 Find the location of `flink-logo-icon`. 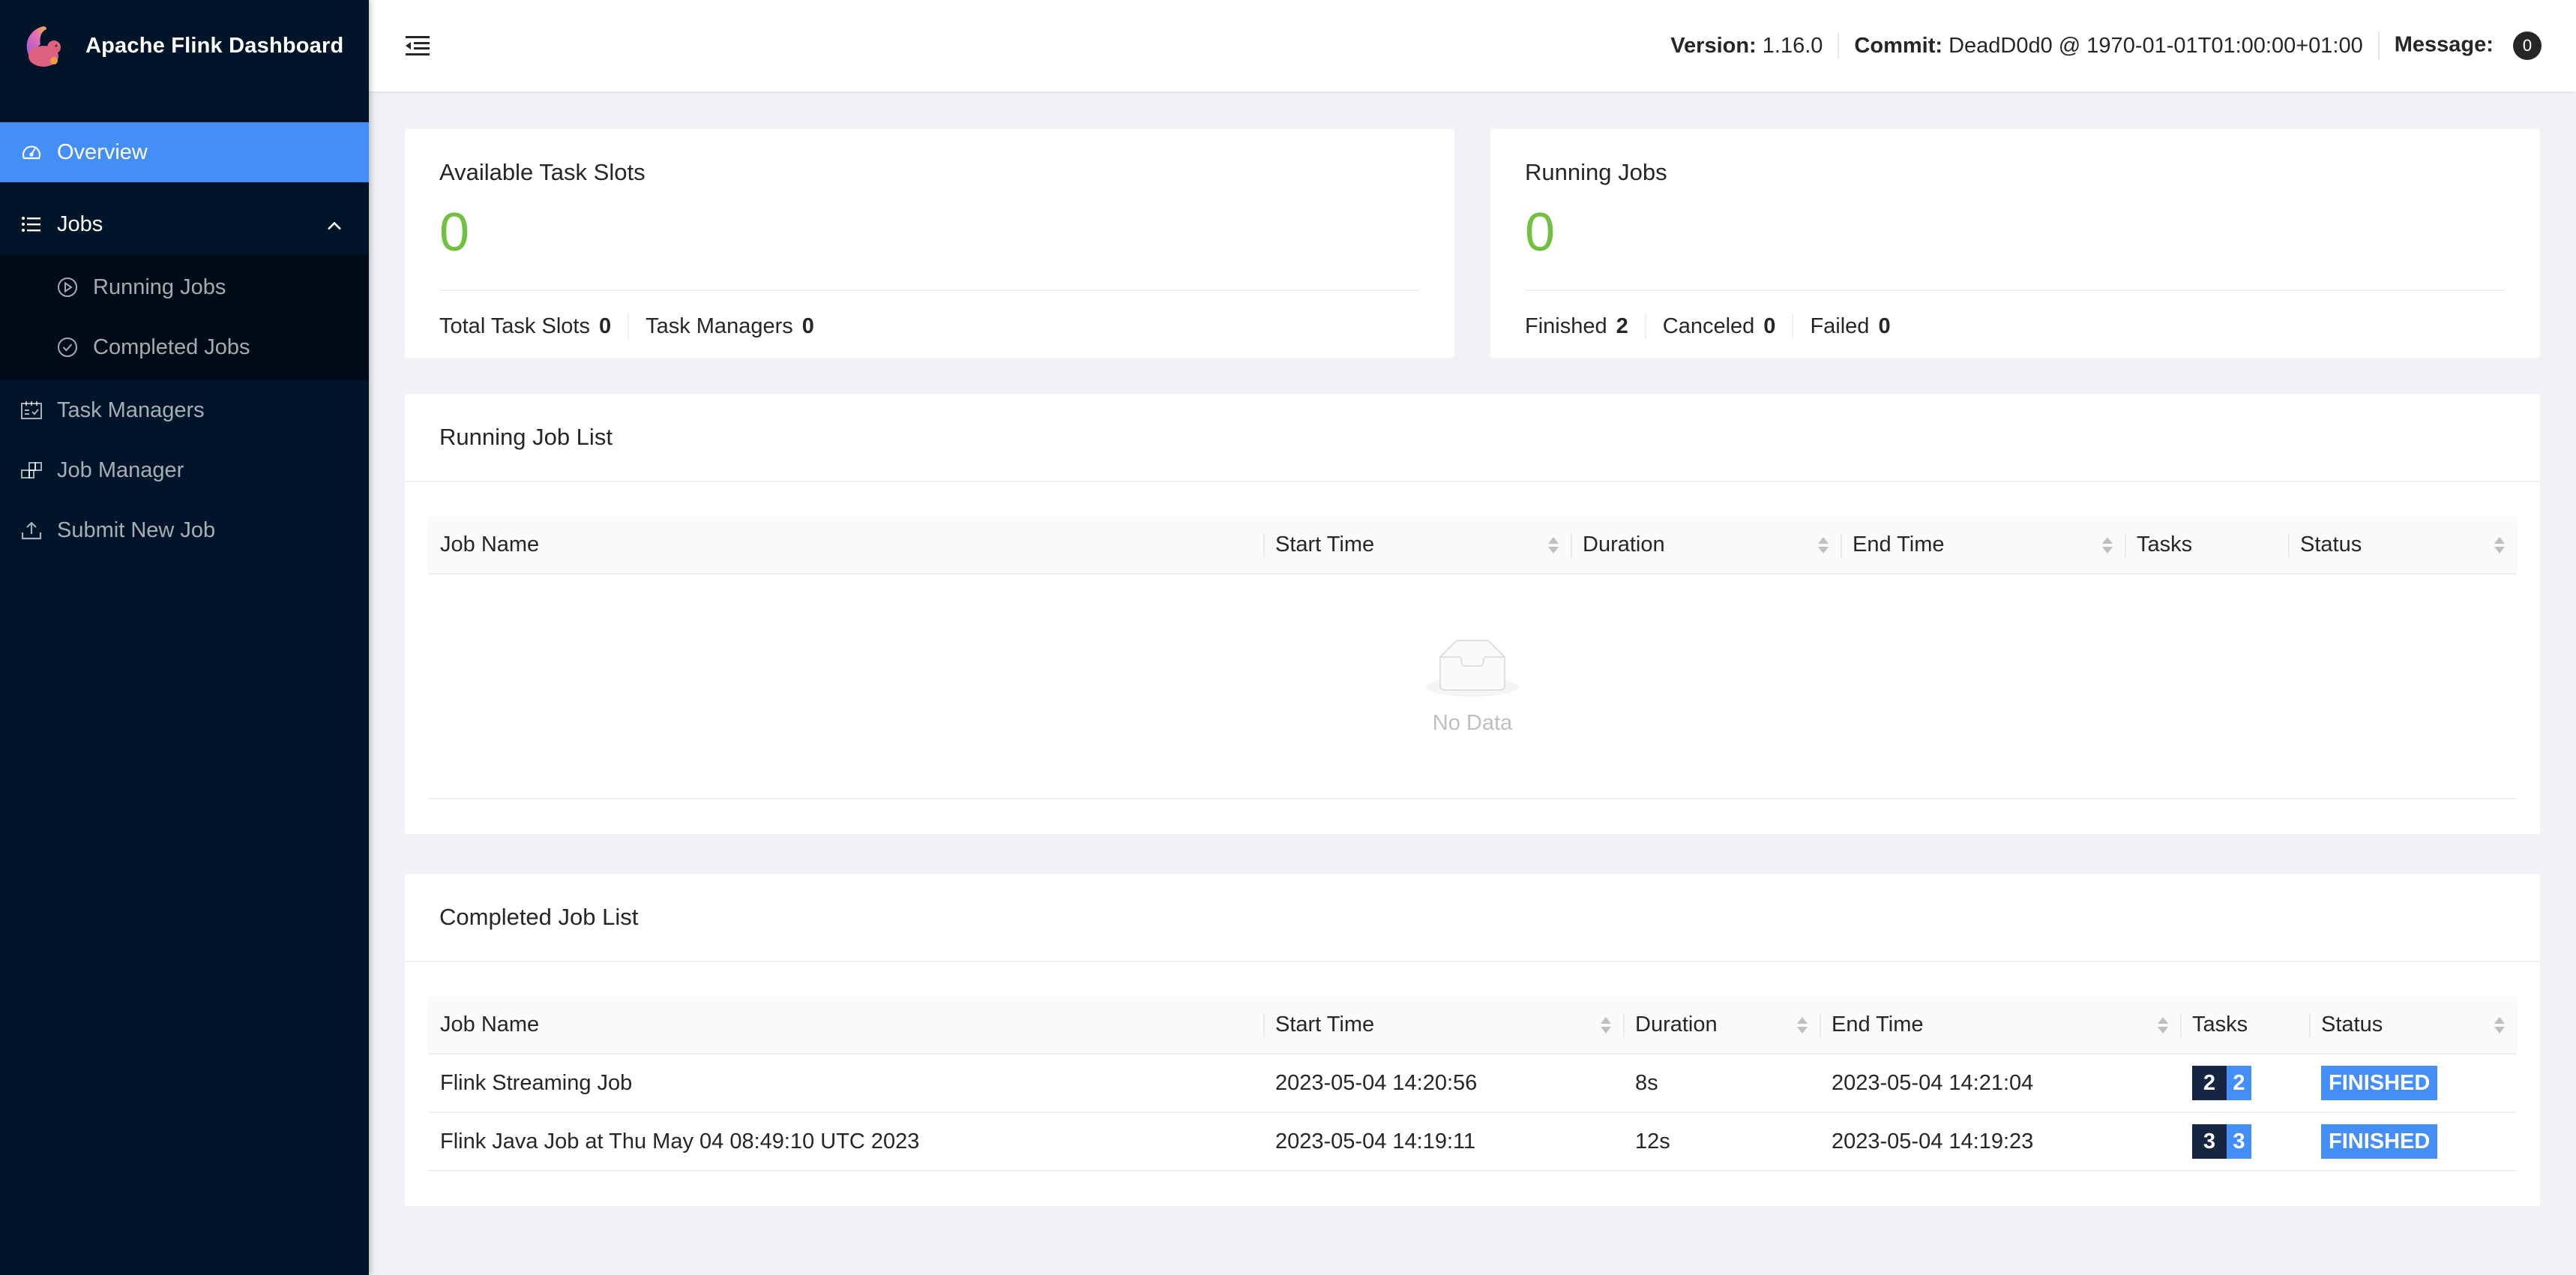

flink-logo-icon is located at coordinates (44, 46).